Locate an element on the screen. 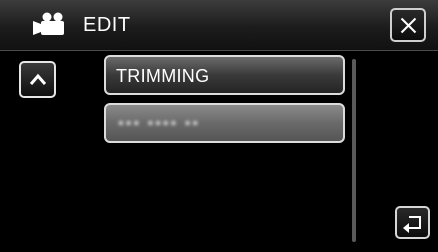  scroll-up-button is located at coordinates (37, 79).